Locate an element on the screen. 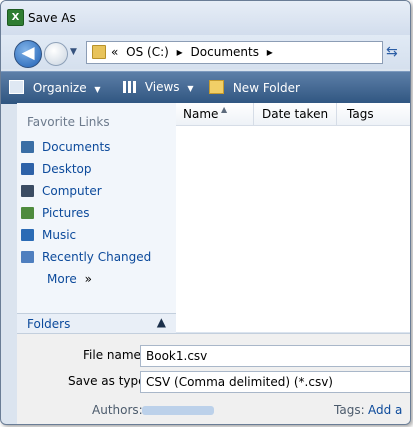  organize-dropdown-icon: ▼ is located at coordinates (97, 89).